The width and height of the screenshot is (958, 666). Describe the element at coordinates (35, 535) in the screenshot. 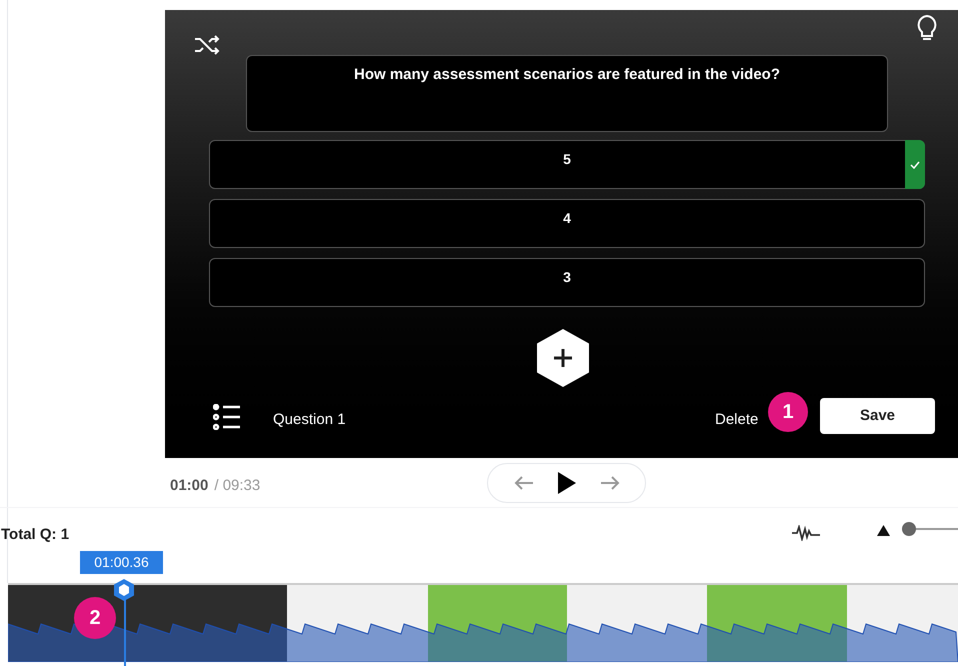

I see `total-questions: Total Q: 1` at that location.